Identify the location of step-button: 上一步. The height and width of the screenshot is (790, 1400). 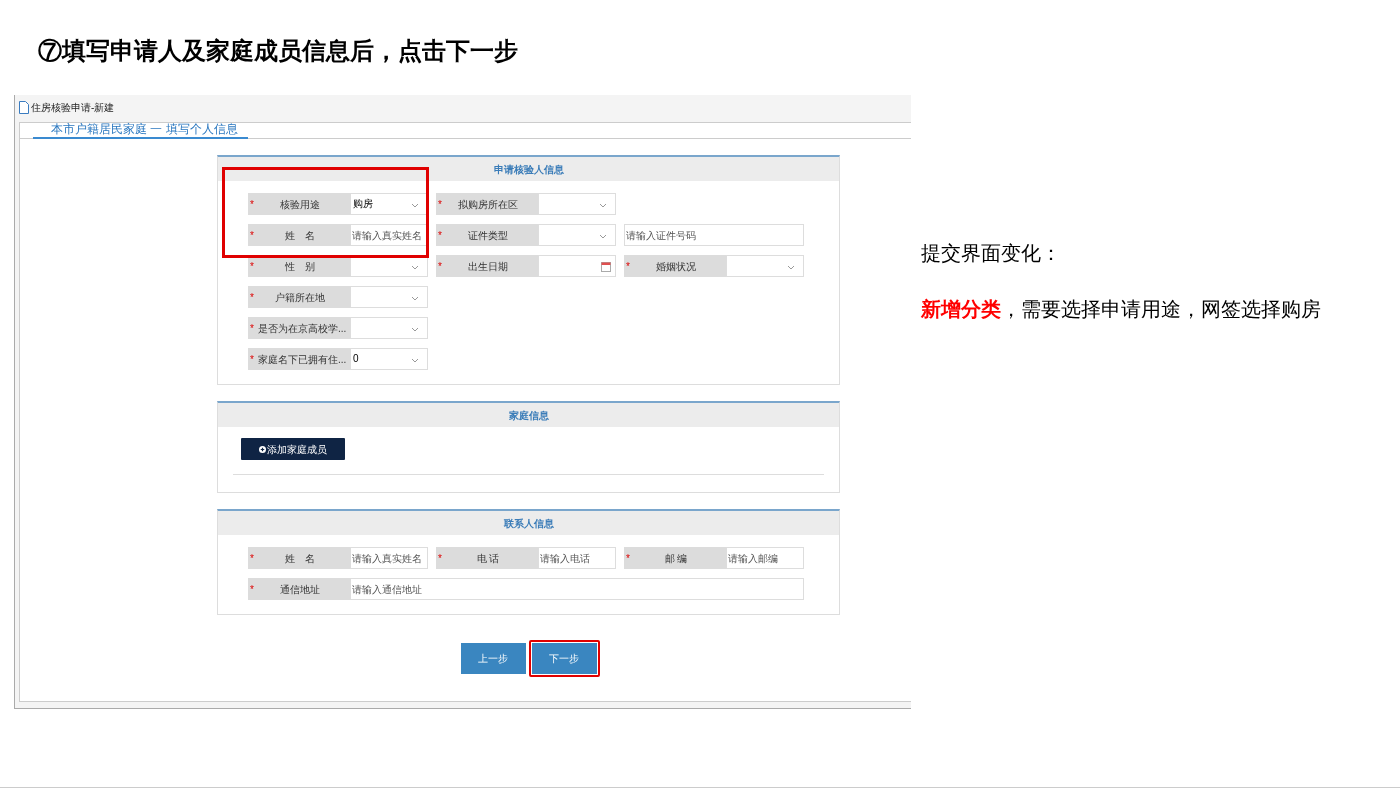
(493, 658).